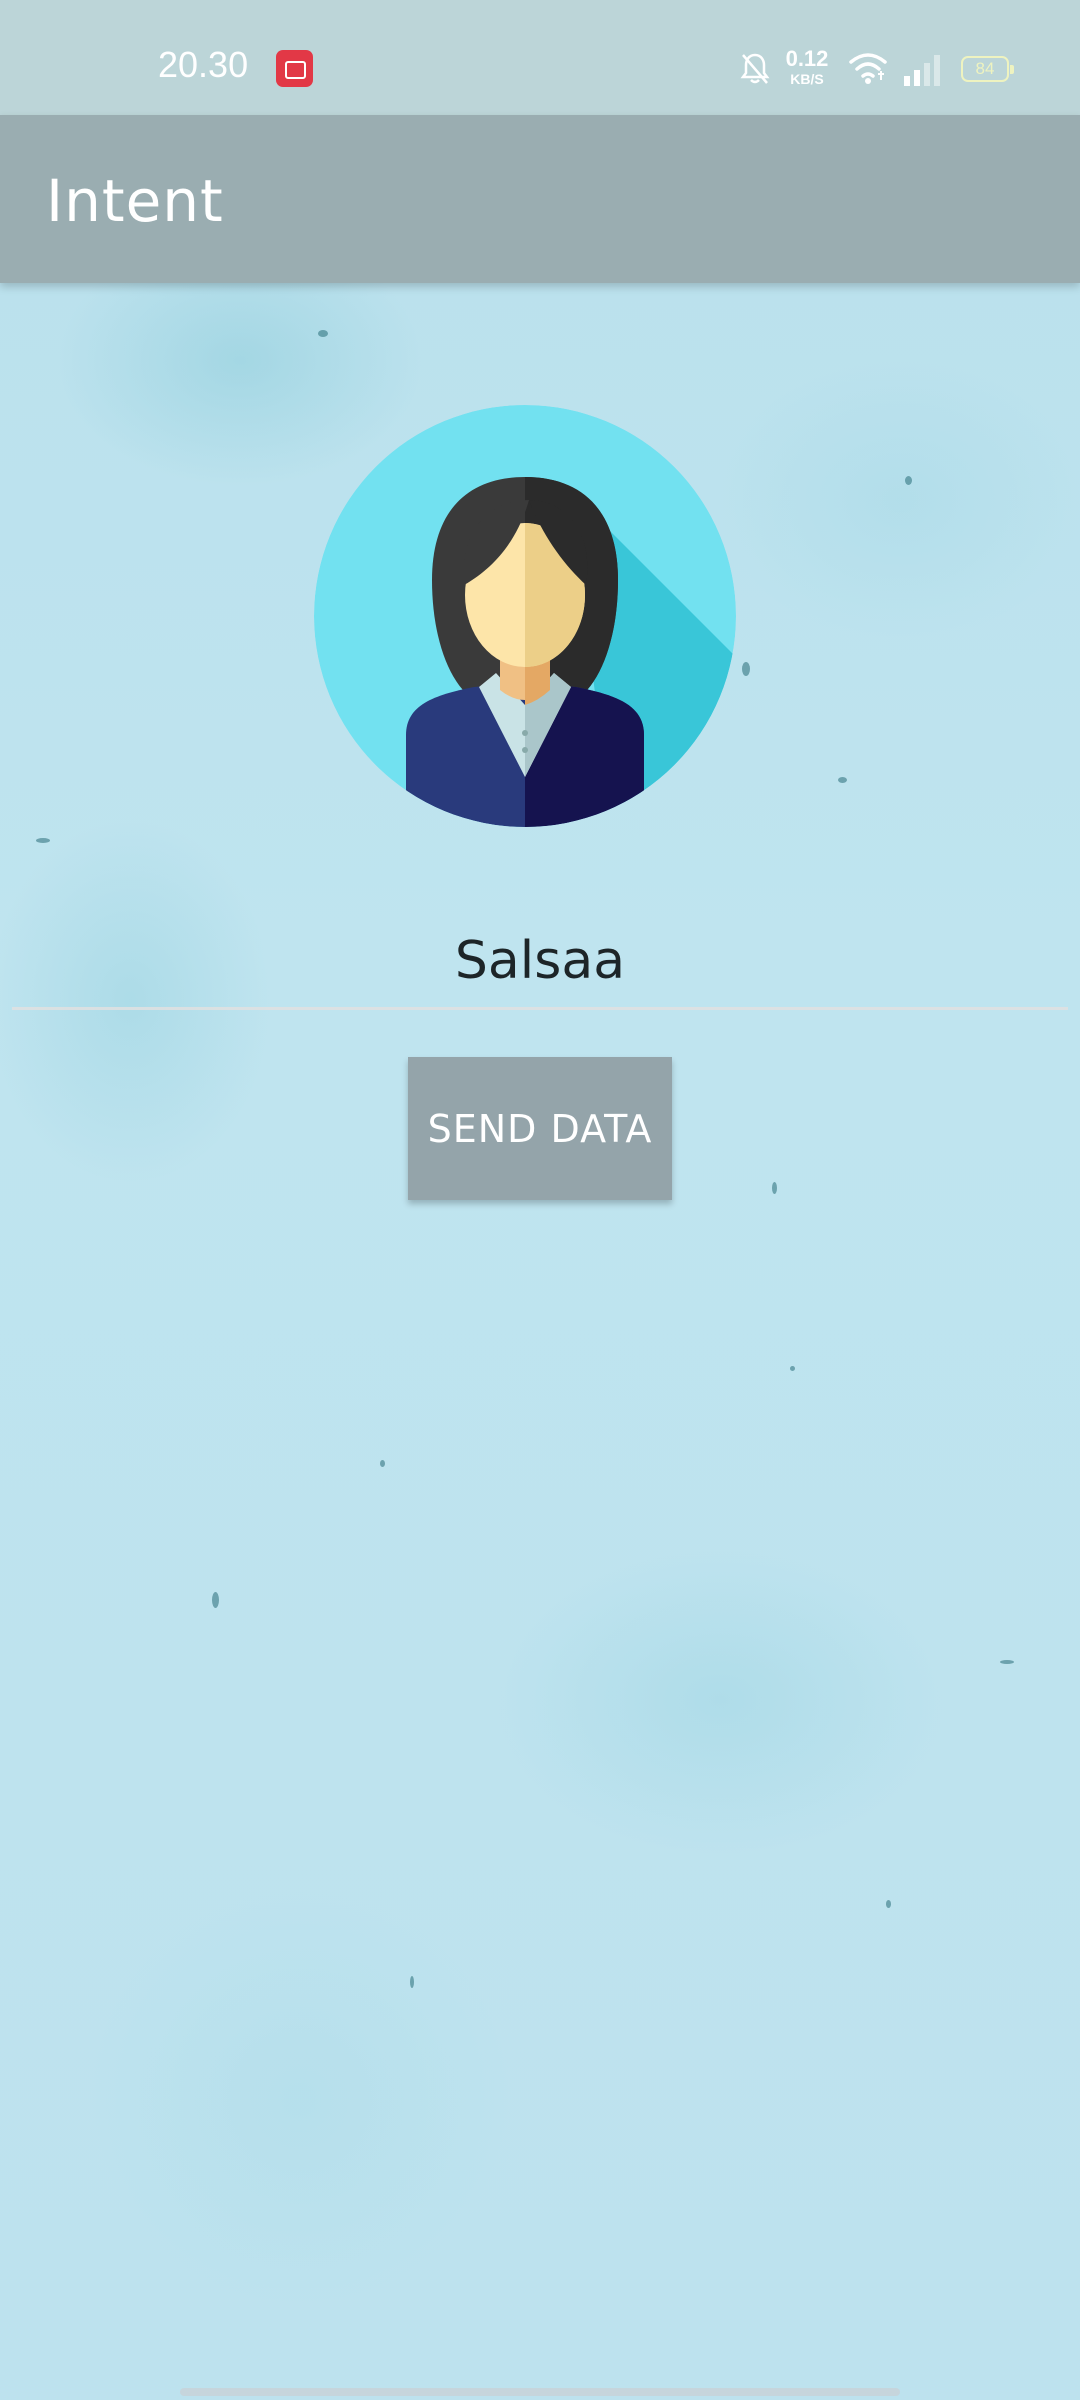 Image resolution: width=1080 pixels, height=2400 pixels. Describe the element at coordinates (135, 201) in the screenshot. I see `toolbar-title: Intent` at that location.